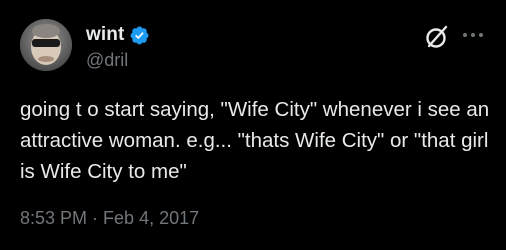 The height and width of the screenshot is (250, 506). I want to click on more-options-icon, so click(473, 35).